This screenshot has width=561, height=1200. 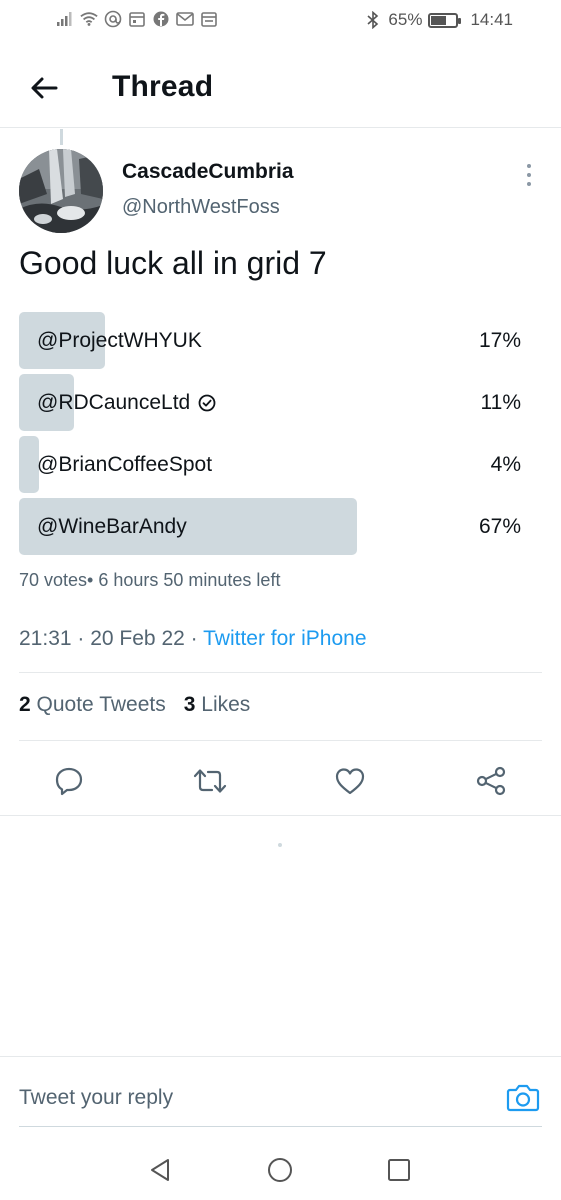 I want to click on poll-option: @BrianCoffeeSpot 4%, so click(x=271, y=464).